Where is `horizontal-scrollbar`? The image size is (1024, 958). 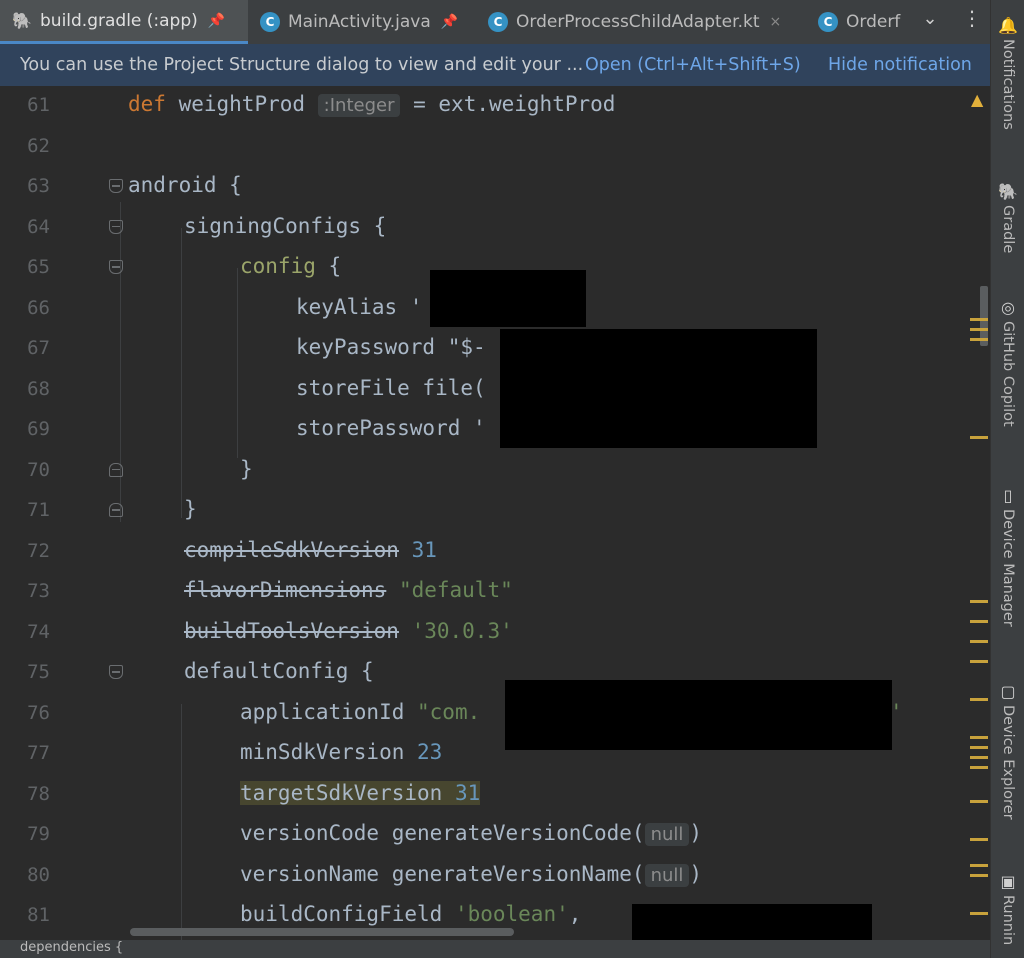 horizontal-scrollbar is located at coordinates (322, 932).